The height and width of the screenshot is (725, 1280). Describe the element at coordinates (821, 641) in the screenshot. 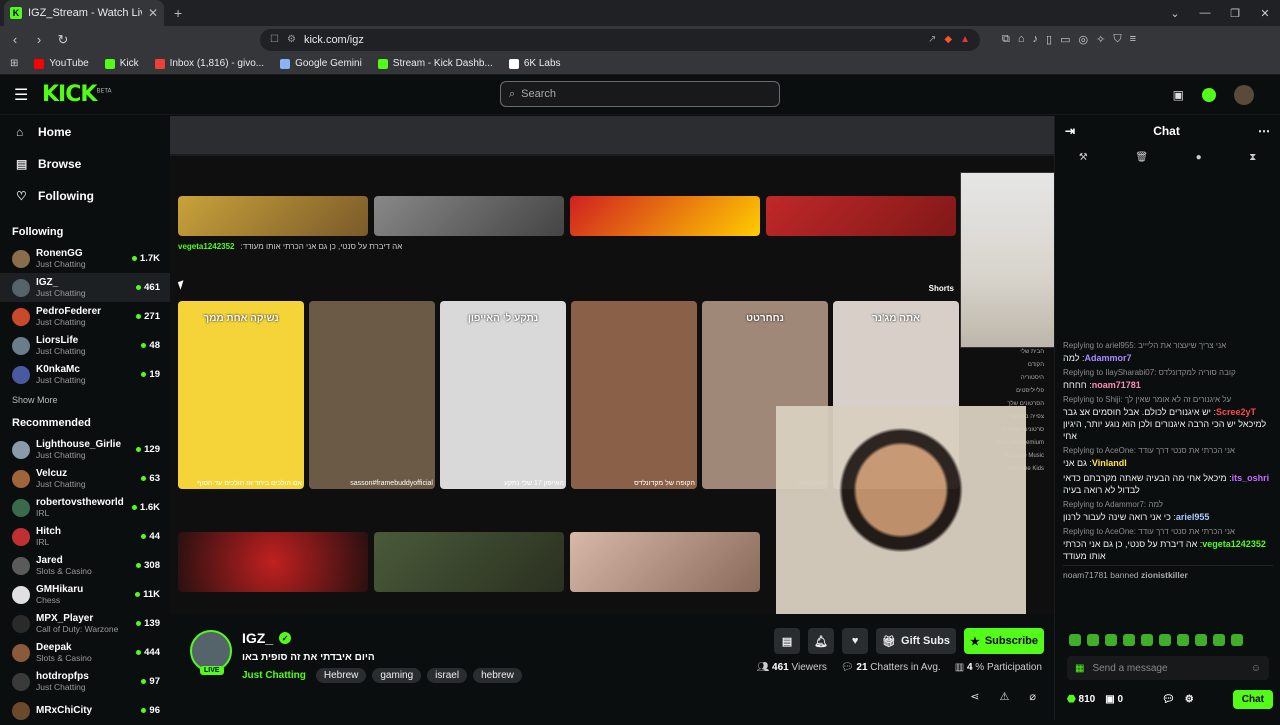

I see `notify-button: 🔔︎` at that location.